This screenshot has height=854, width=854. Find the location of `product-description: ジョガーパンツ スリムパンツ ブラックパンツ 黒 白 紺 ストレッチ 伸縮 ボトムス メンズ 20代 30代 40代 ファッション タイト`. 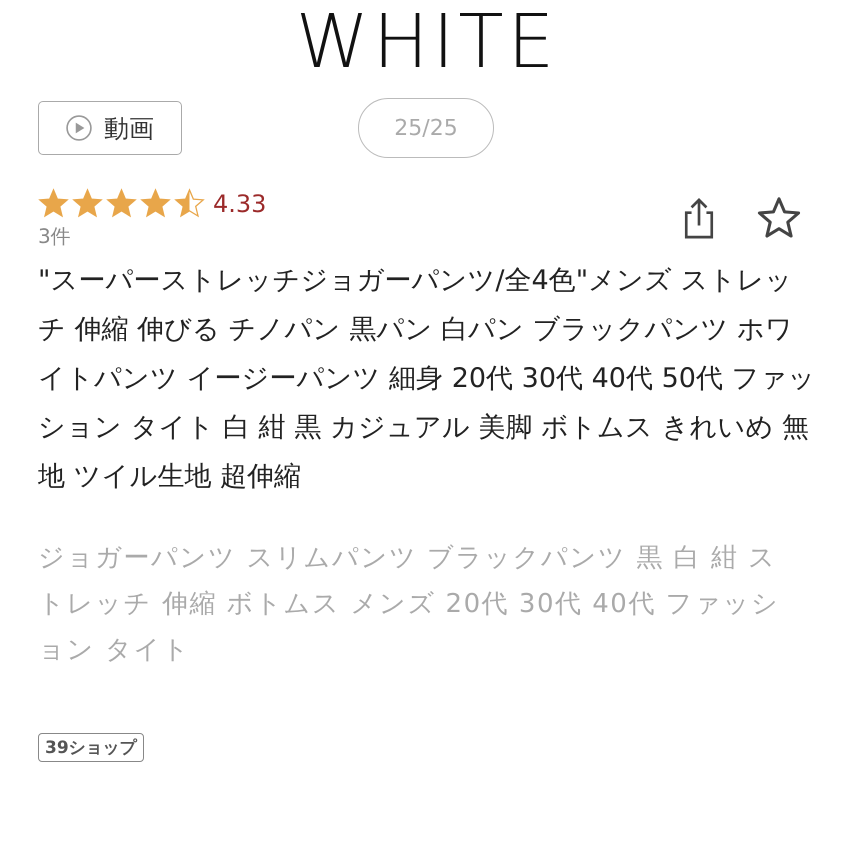

product-description: ジョガーパンツ スリムパンツ ブラックパンツ 黒 白 紺 ストレッチ 伸縮 ボトムス メンズ 20代 30代 40代 ファッション タイト is located at coordinates (409, 604).